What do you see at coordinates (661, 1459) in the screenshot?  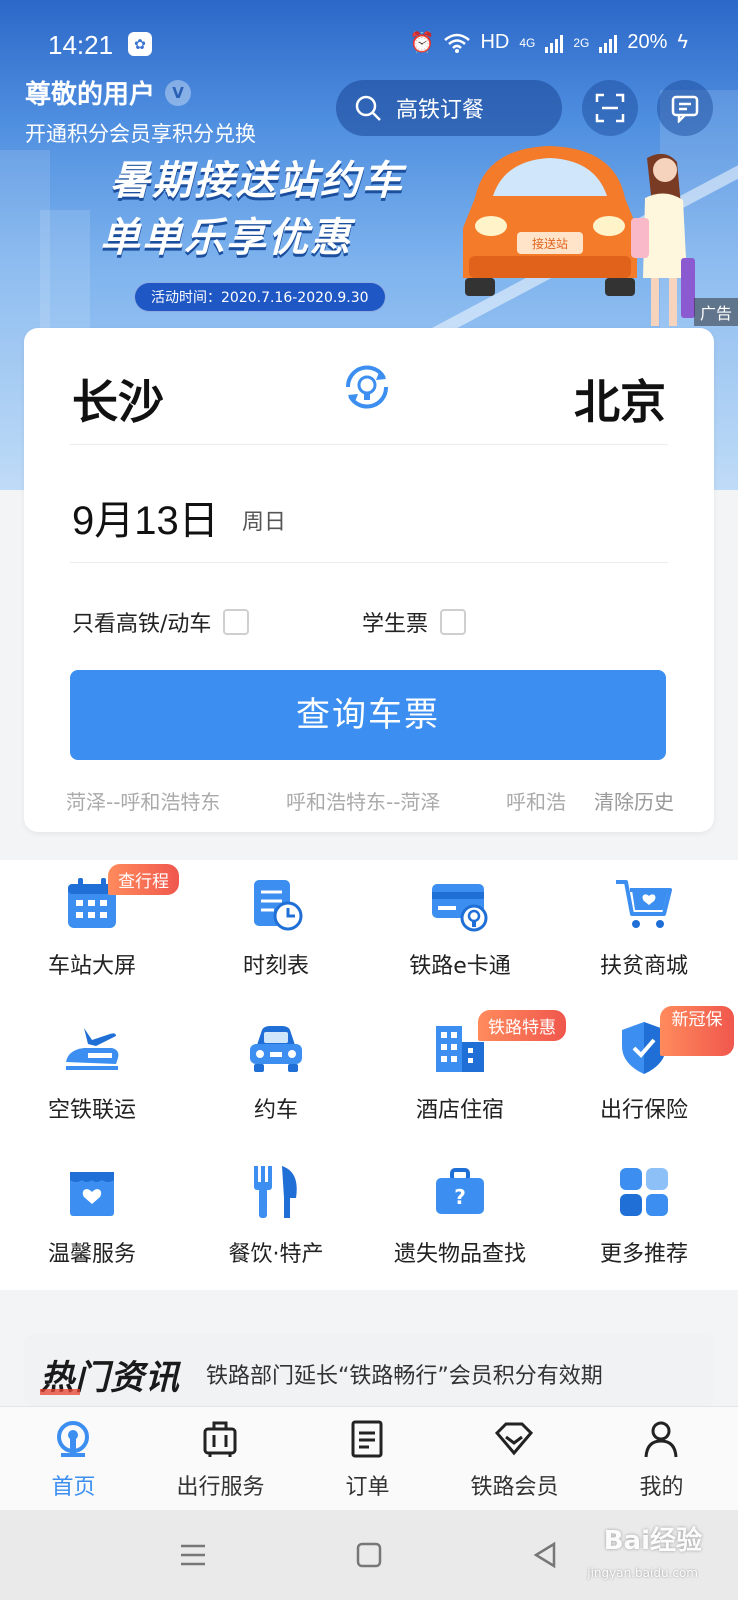 I see `tab-mine: 我的` at bounding box center [661, 1459].